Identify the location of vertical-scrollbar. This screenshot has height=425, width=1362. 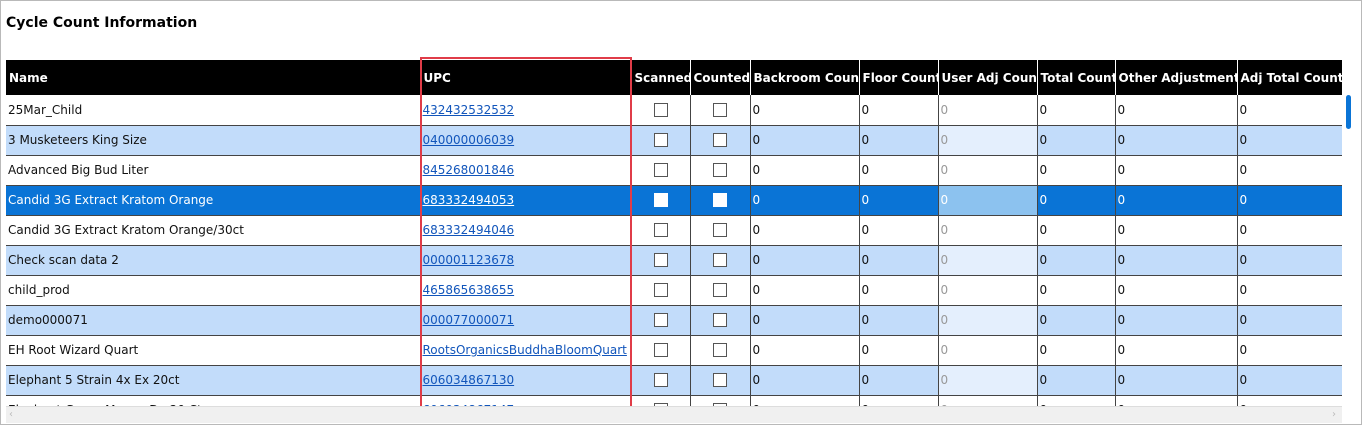
(1350, 233).